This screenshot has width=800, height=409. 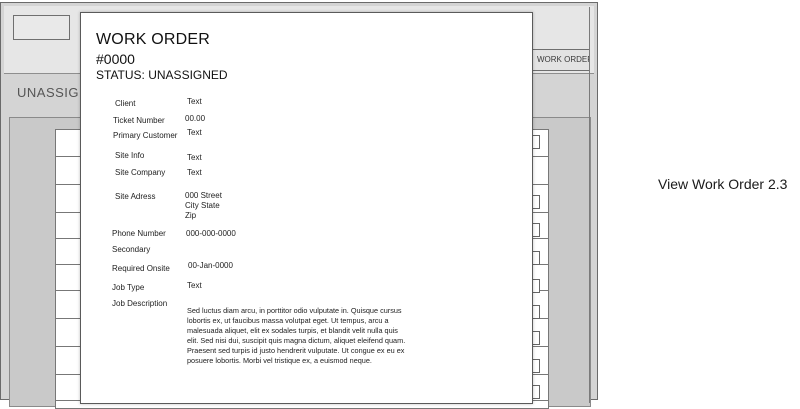 What do you see at coordinates (131, 249) in the screenshot?
I see `secondary-label: Secondary` at bounding box center [131, 249].